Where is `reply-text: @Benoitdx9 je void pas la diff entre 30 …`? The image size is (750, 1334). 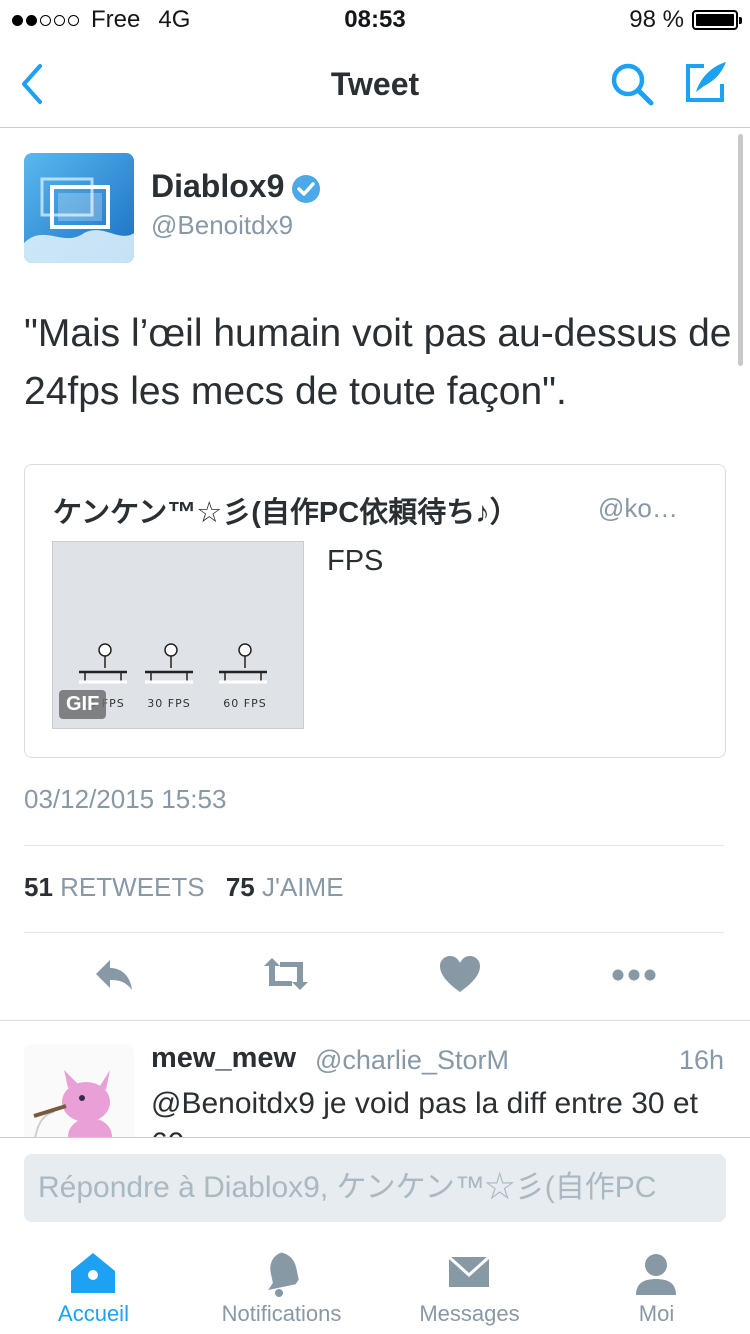 reply-text: @Benoitdx9 je void pas la diff entre 30 … is located at coordinates (424, 1112).